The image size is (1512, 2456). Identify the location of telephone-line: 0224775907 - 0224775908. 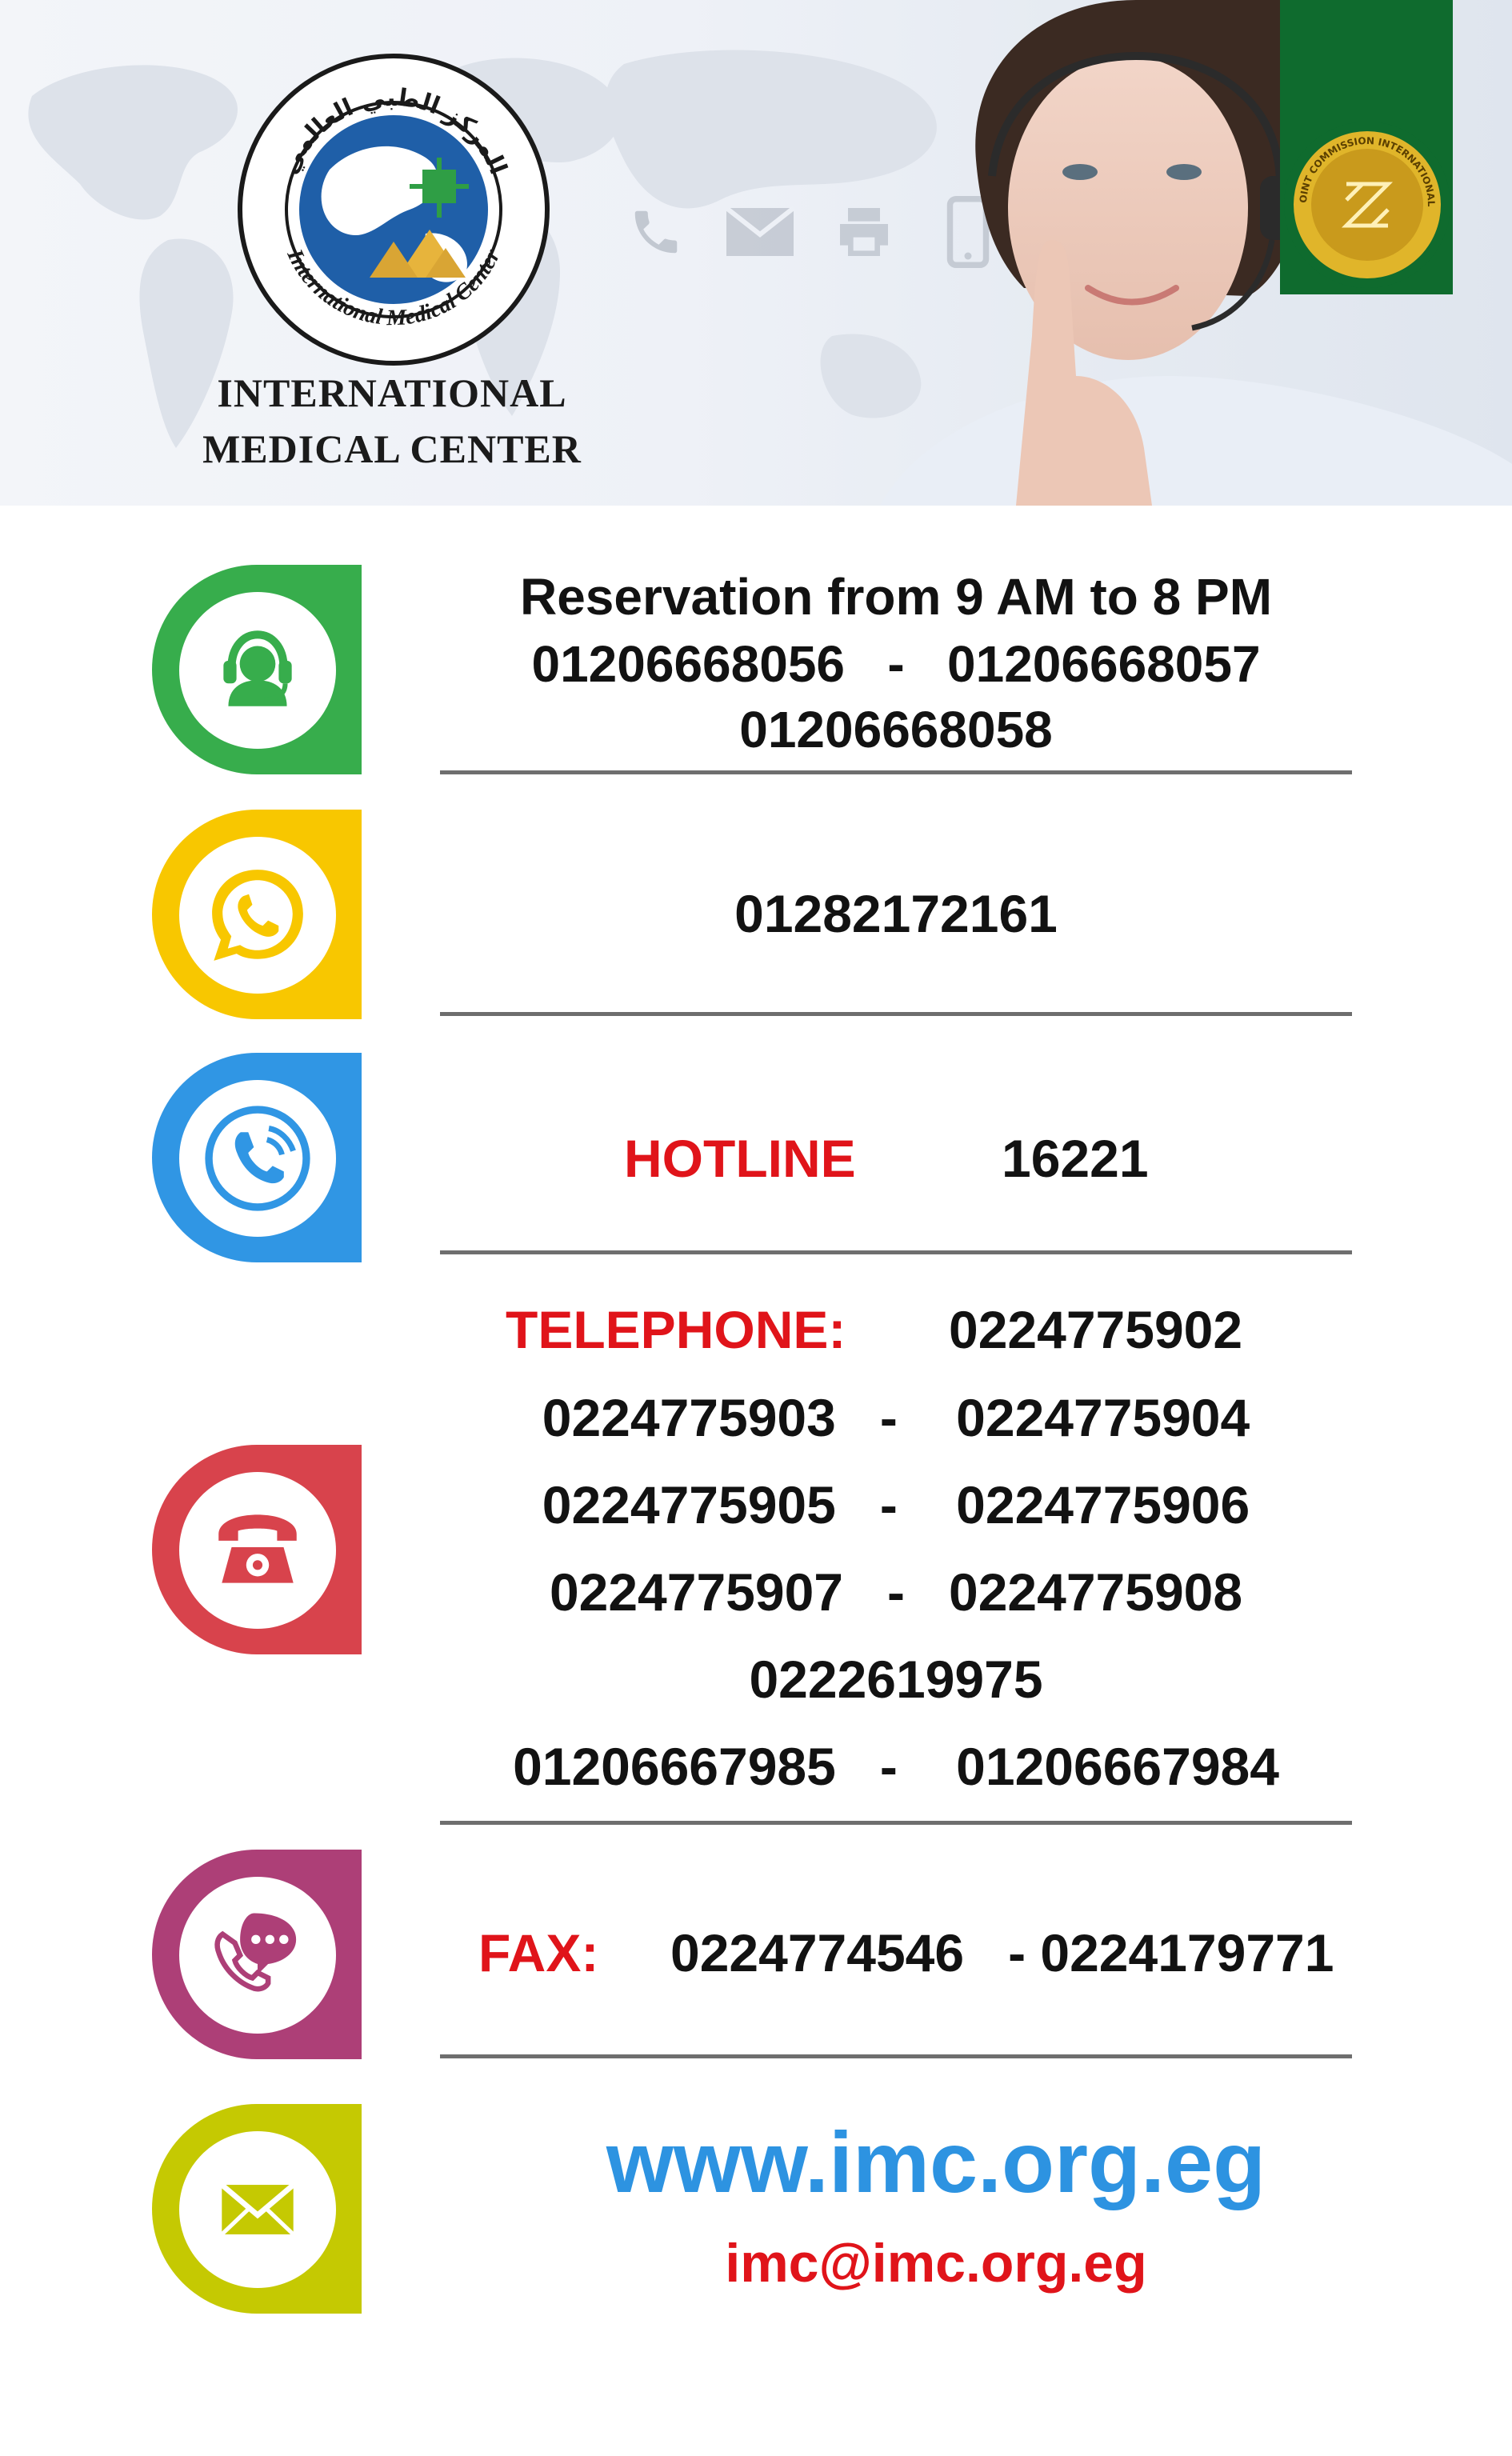
(896, 1592).